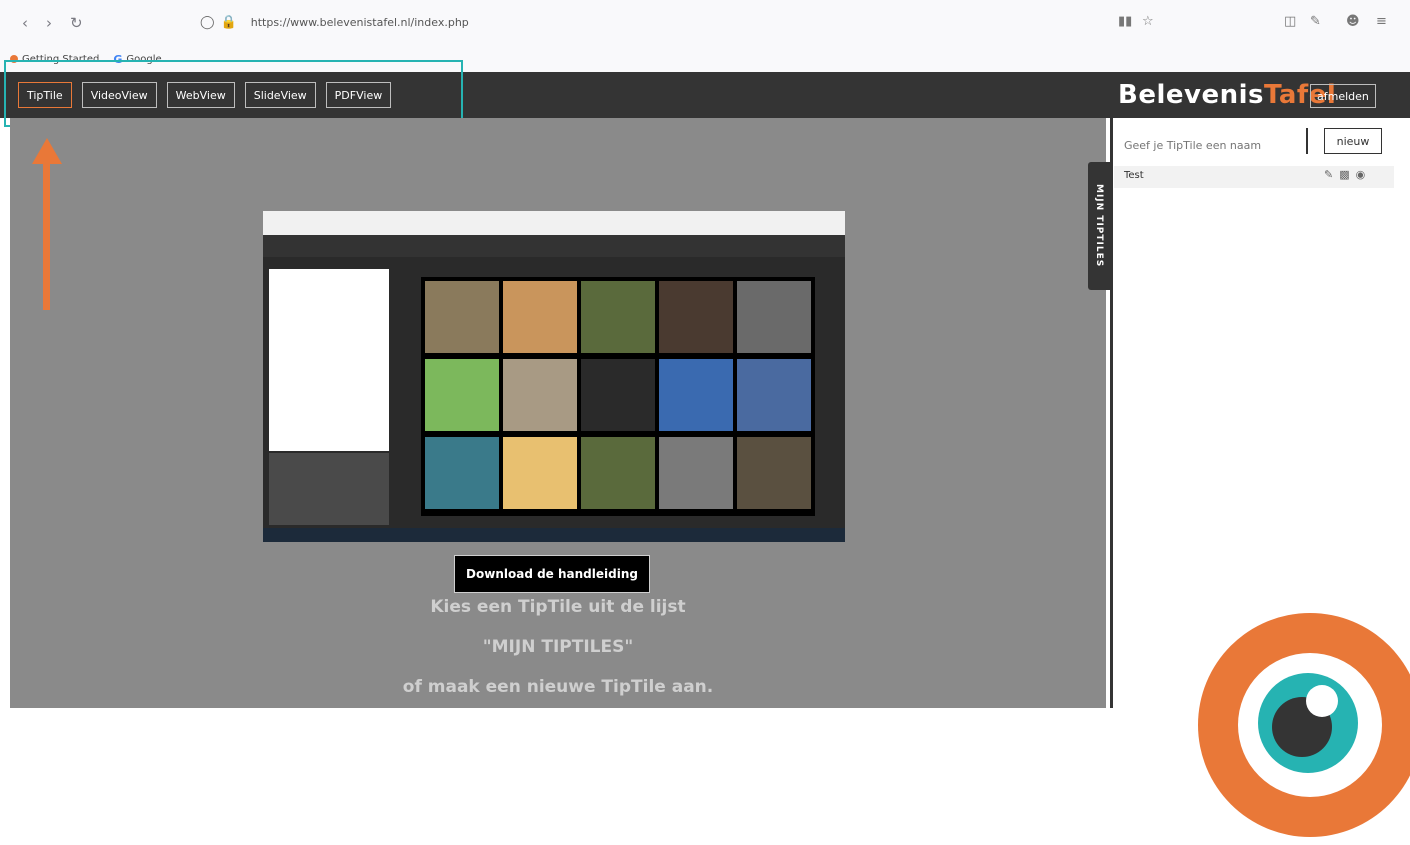 Image resolution: width=1410 pixels, height=845 pixels. Describe the element at coordinates (25, 23) in the screenshot. I see `back-icon: ‹` at that location.